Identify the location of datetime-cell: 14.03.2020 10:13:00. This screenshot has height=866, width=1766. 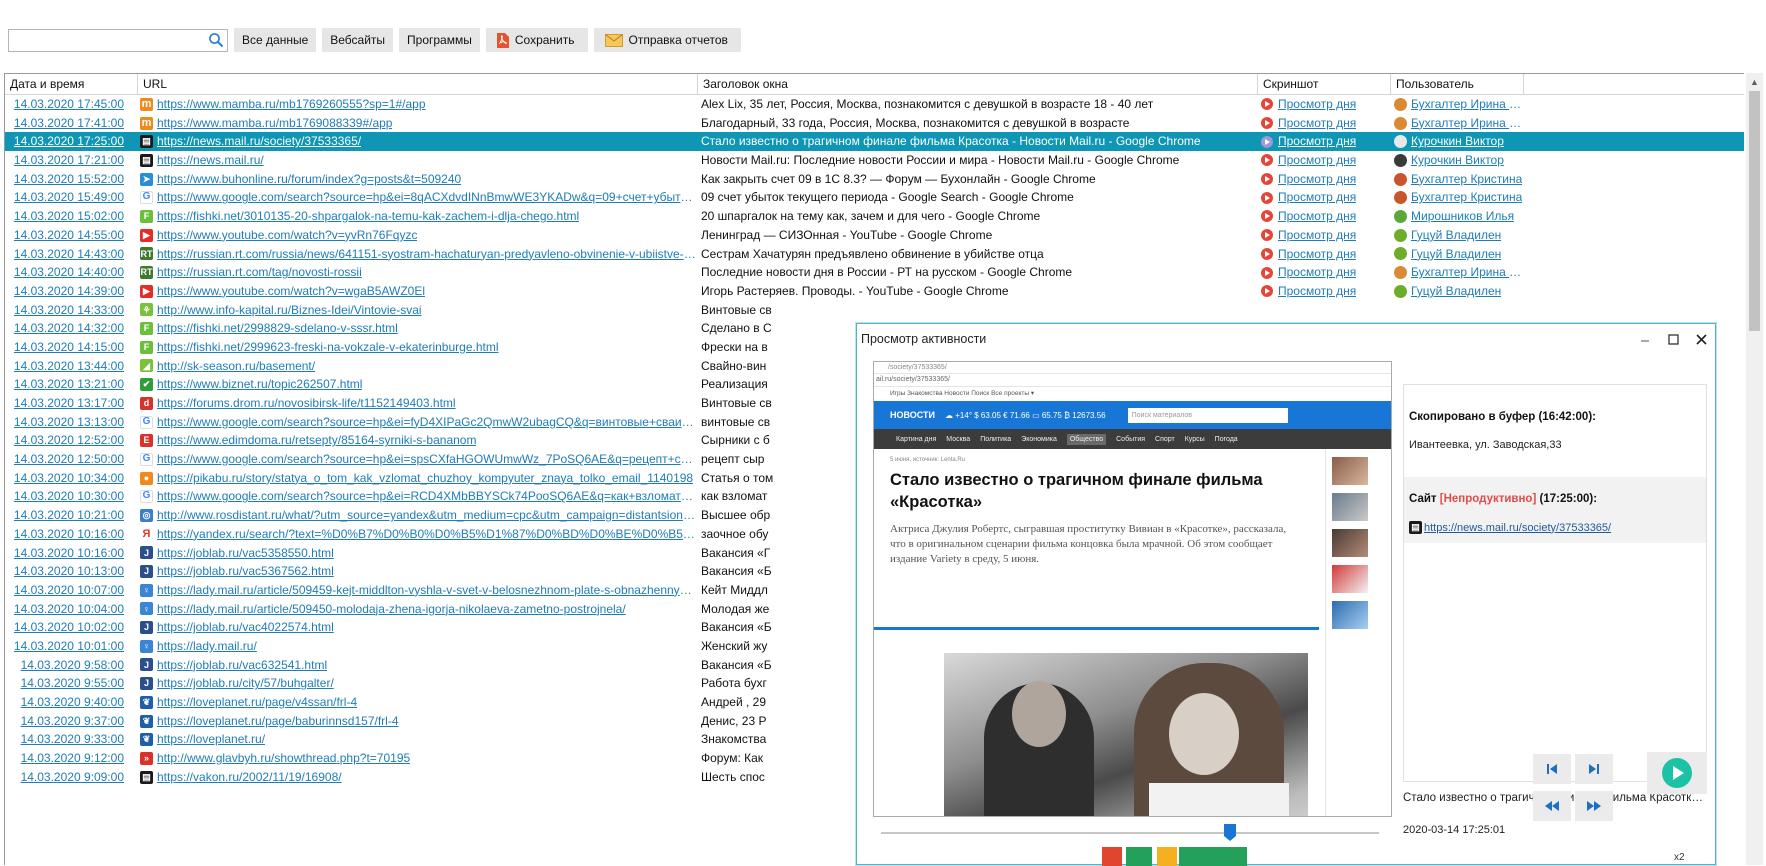
(71, 571).